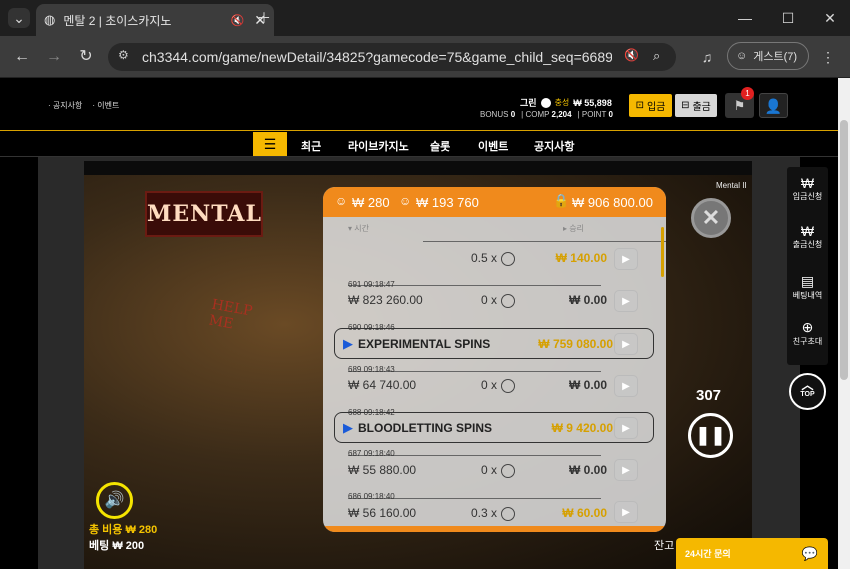 The height and width of the screenshot is (569, 850). I want to click on tab-list-button: ⌄, so click(19, 18).